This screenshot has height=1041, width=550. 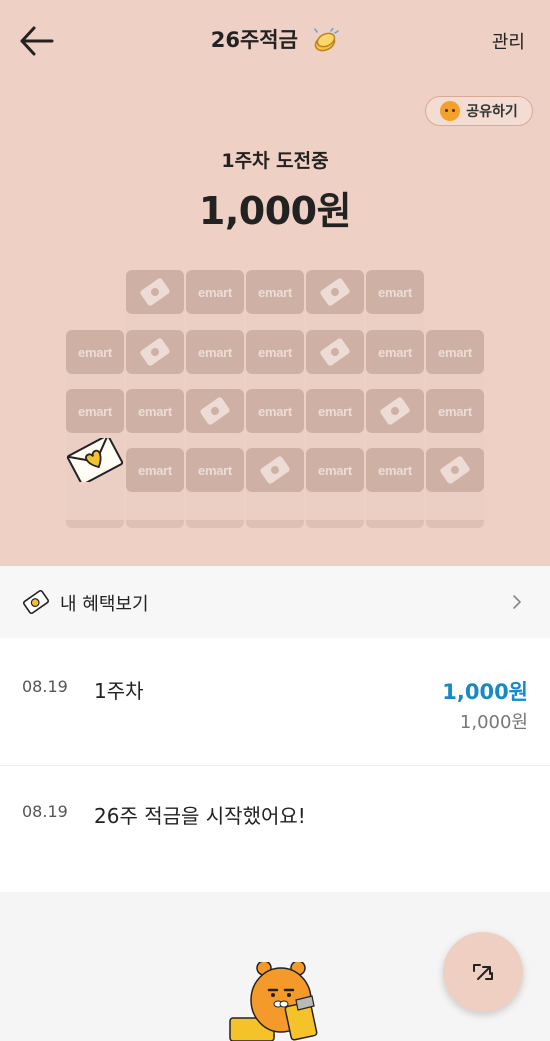 I want to click on heart-envelope-icon, so click(x=95, y=460).